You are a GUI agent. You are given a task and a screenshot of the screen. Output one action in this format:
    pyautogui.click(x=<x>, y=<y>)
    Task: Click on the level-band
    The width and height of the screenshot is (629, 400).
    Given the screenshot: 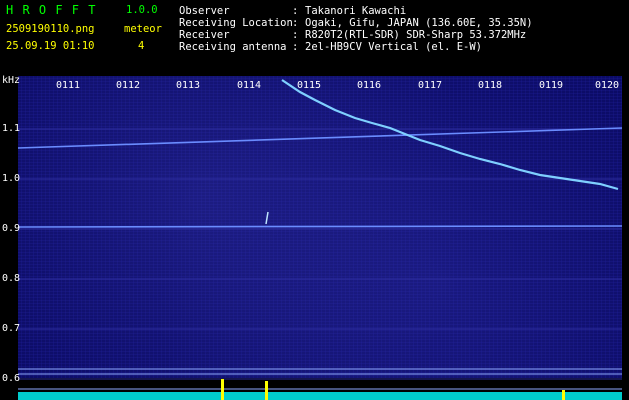 What is the action you would take?
    pyautogui.click(x=320, y=396)
    